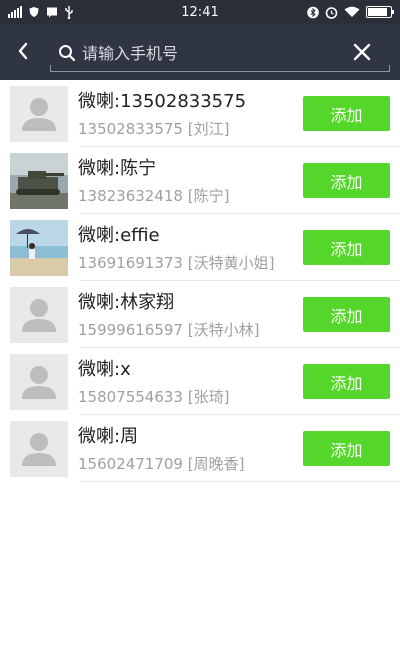 The height and width of the screenshot is (666, 400). What do you see at coordinates (154, 196) in the screenshot?
I see `contact-detail: 13823632418 [陈宁]` at bounding box center [154, 196].